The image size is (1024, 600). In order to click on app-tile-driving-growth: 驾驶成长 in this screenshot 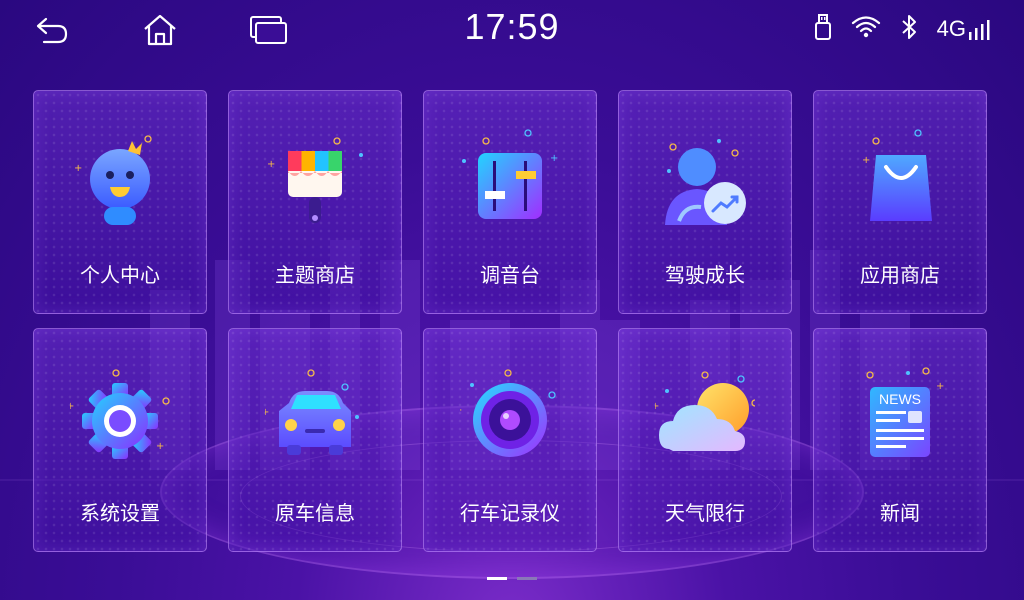, I will do `click(705, 202)`.